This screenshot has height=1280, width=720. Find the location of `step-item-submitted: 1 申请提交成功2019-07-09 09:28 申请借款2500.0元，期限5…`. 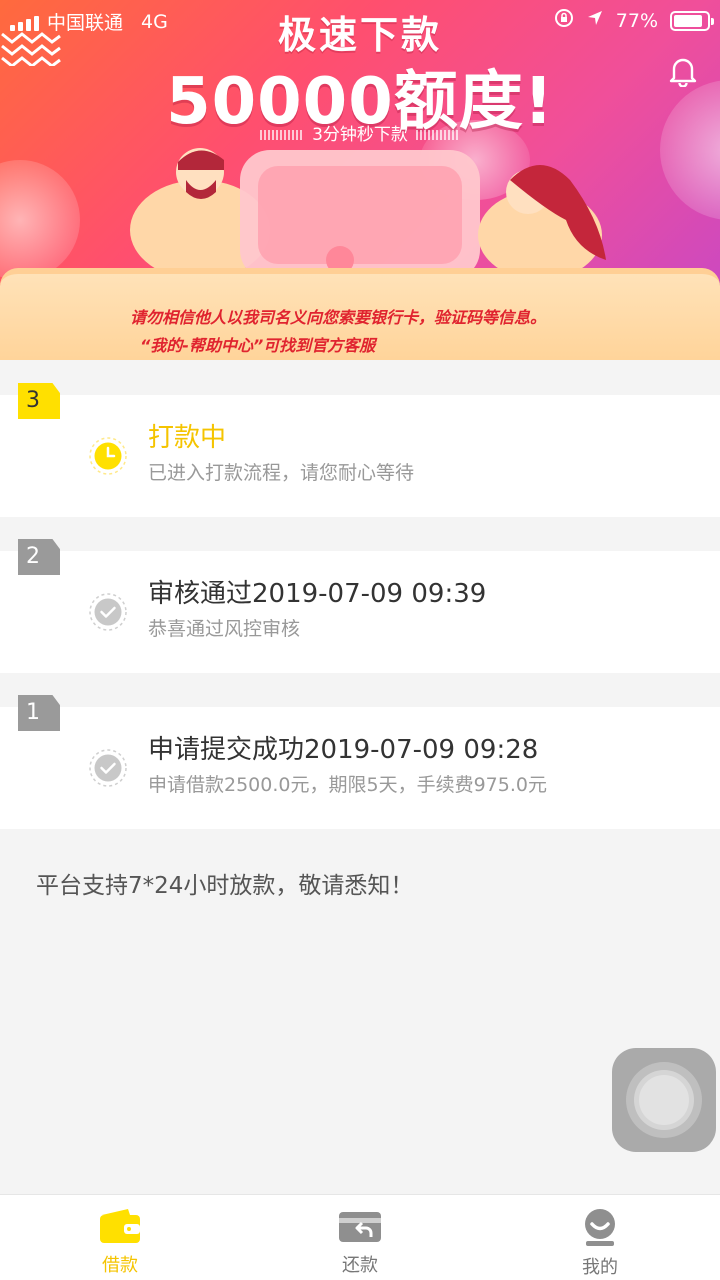

step-item-submitted: 1 申请提交成功2019-07-09 09:28 申请借款2500.0元，期限5… is located at coordinates (360, 762).